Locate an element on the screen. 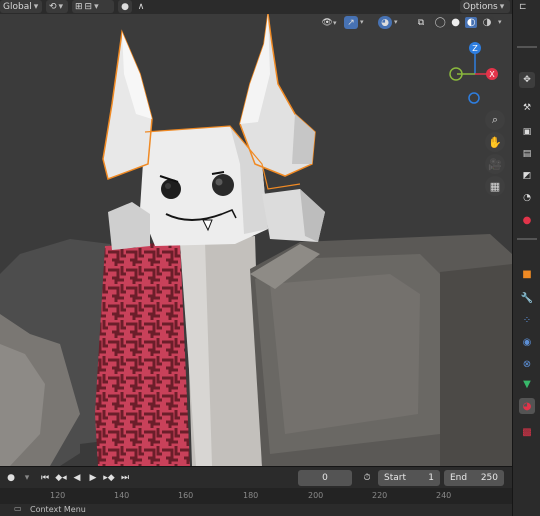  start-frame-label: Start is located at coordinates (395, 478).